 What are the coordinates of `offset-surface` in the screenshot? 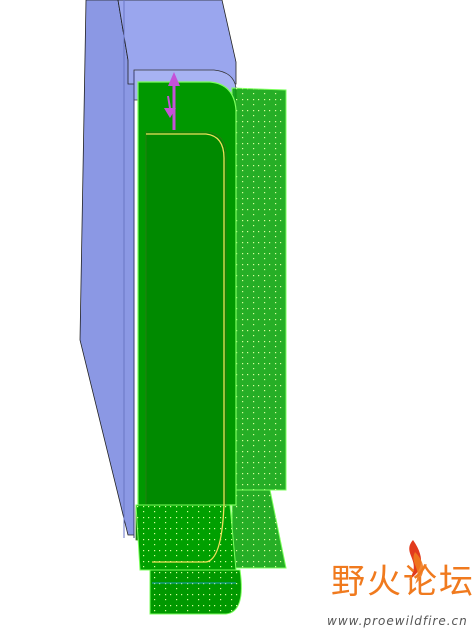 It's located at (259, 328).